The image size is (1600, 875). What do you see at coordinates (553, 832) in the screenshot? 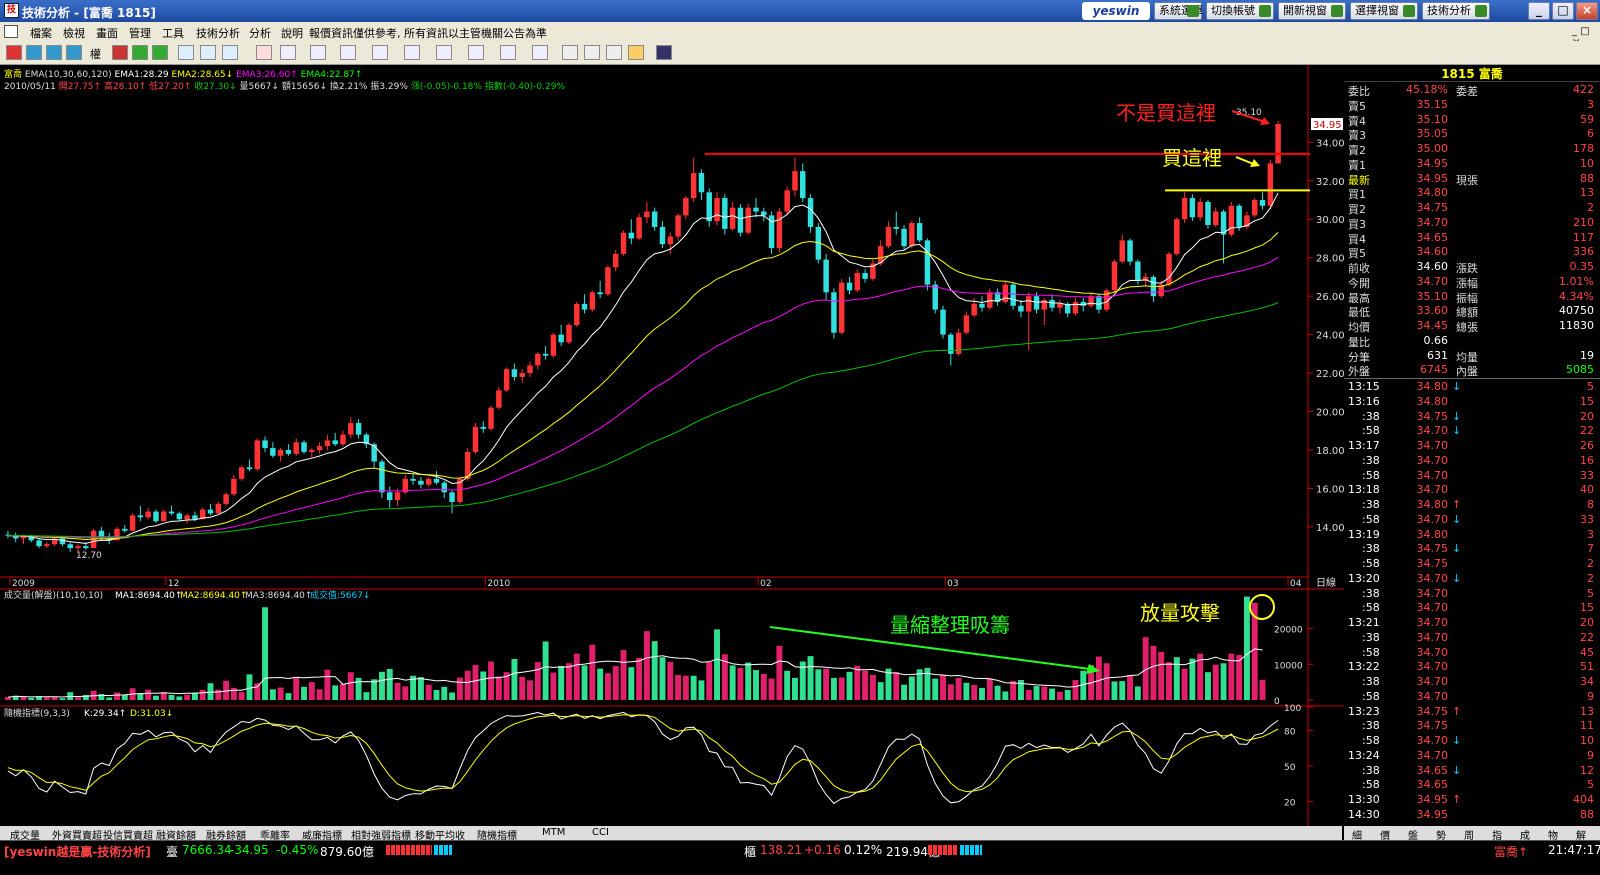
I see `tab-mtm: MTM` at bounding box center [553, 832].